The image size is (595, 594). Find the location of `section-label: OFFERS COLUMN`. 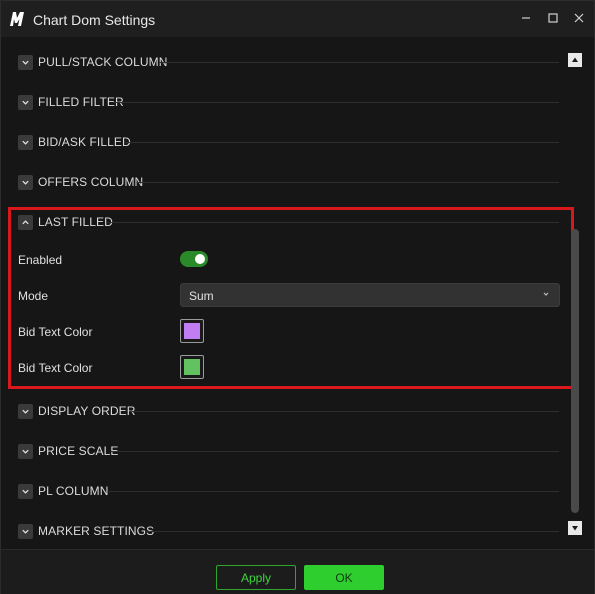

section-label: OFFERS COLUMN is located at coordinates (91, 182).